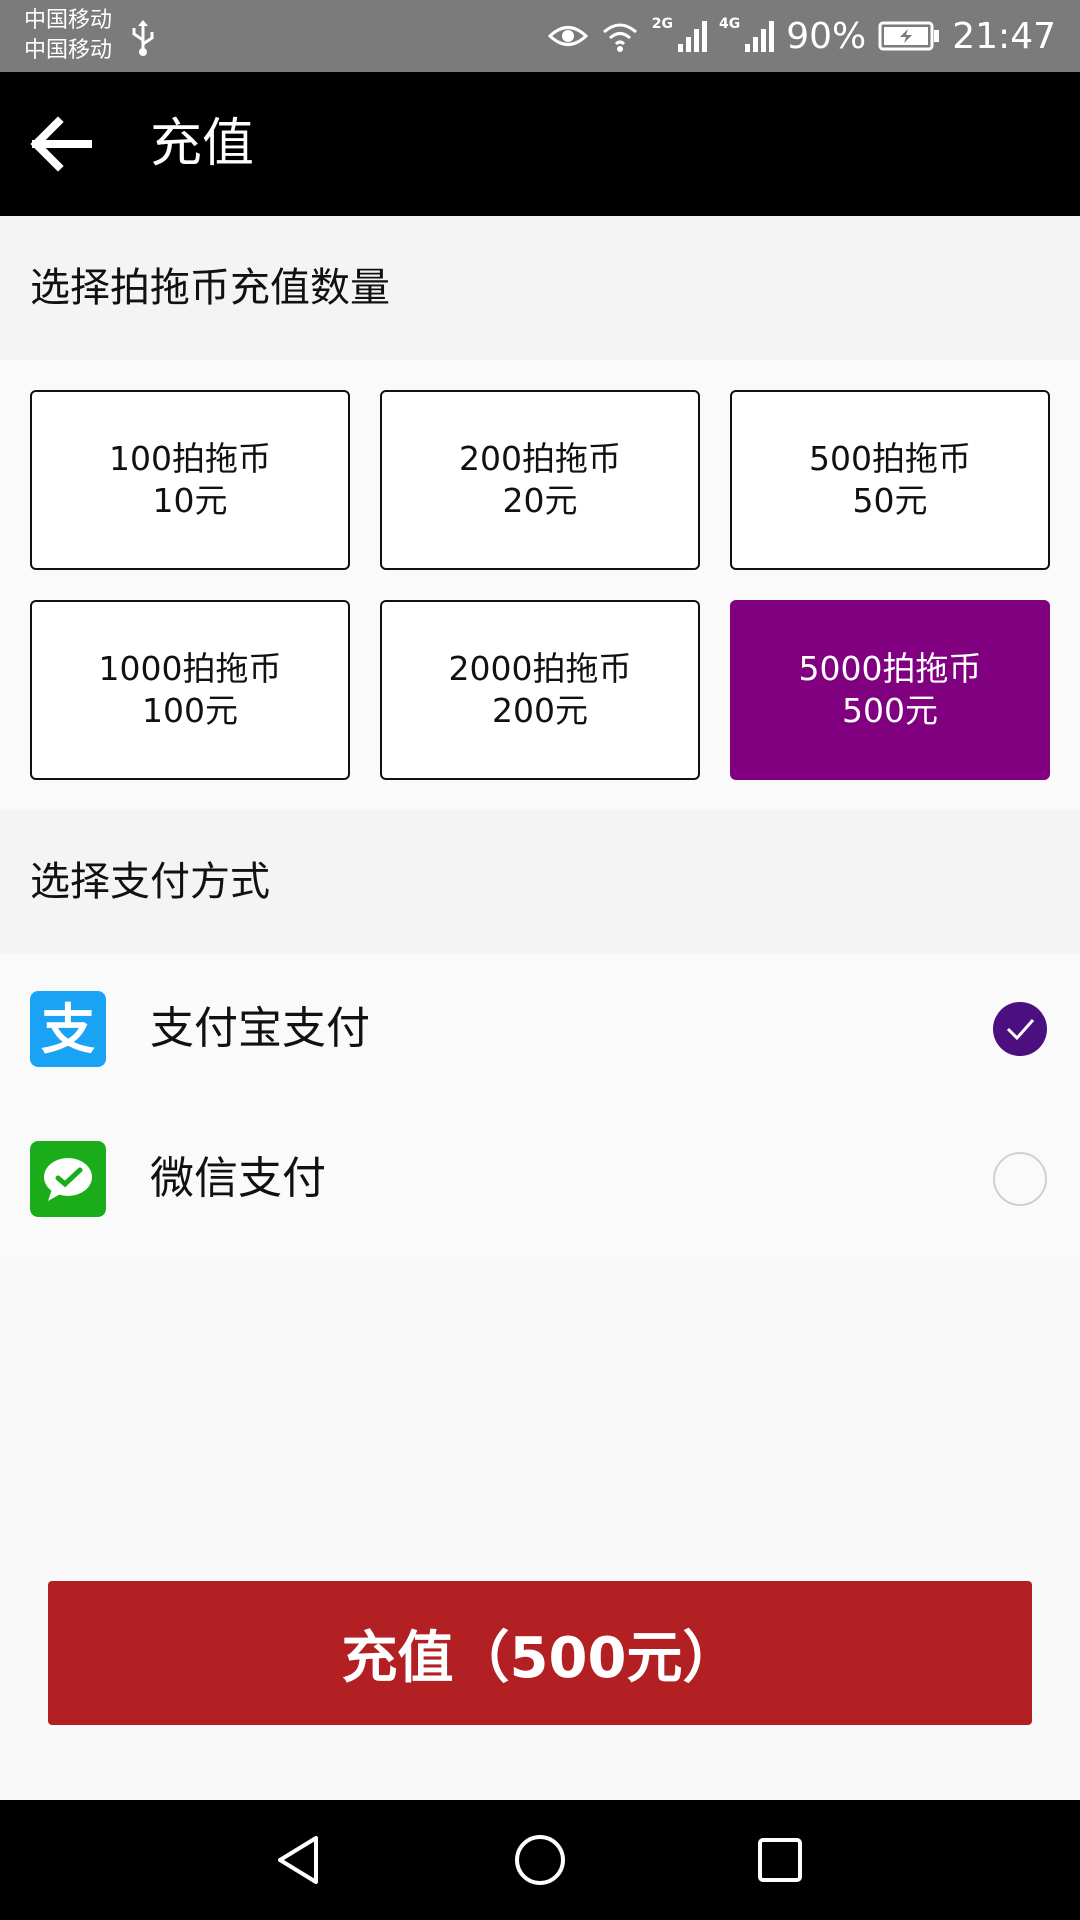 Image resolution: width=1080 pixels, height=1920 pixels. Describe the element at coordinates (780, 1860) in the screenshot. I see `nav-recent-icon` at that location.